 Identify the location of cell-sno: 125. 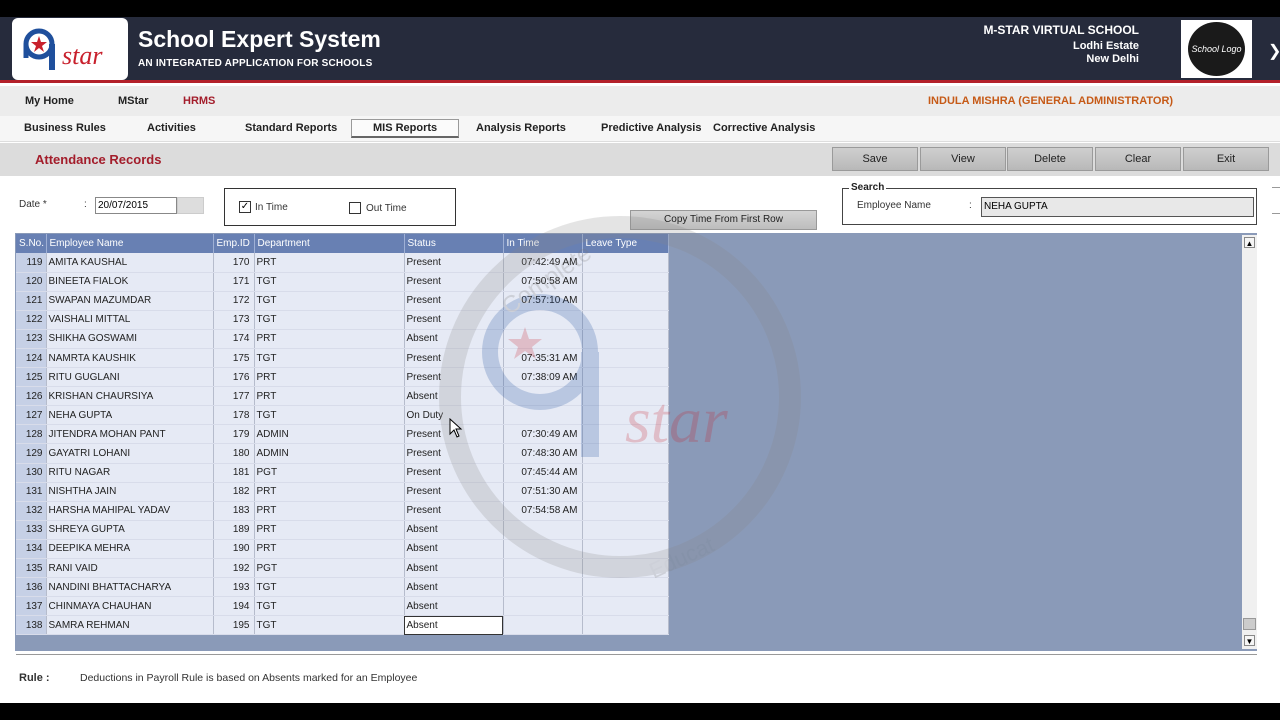
(31, 377).